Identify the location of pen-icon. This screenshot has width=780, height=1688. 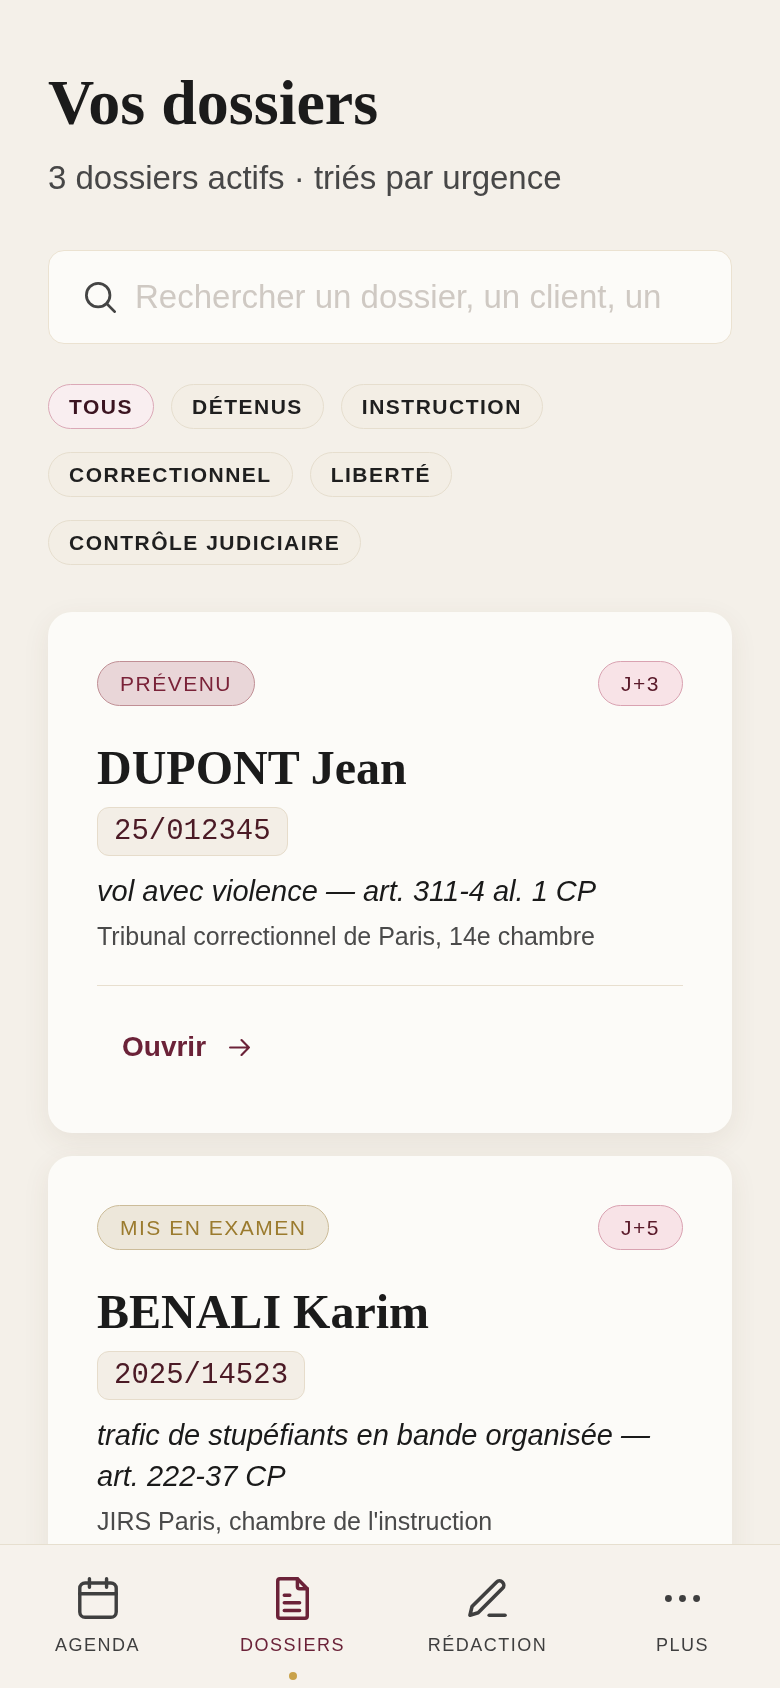
(487, 1598).